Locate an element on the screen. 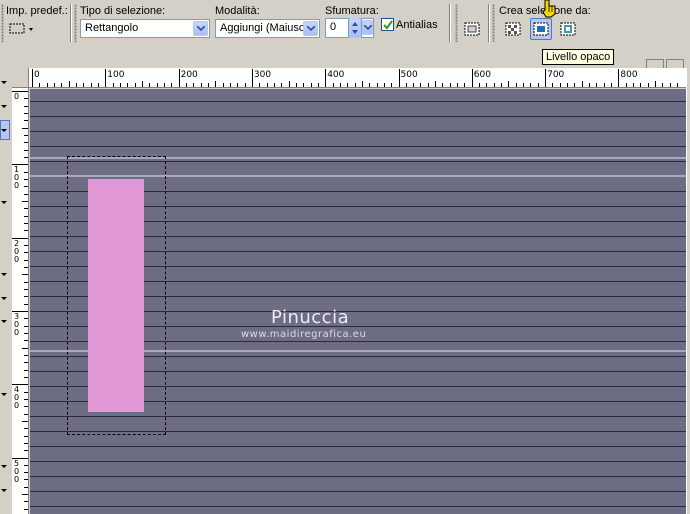 This screenshot has width=690, height=514. ruler-label: 700 is located at coordinates (556, 75).